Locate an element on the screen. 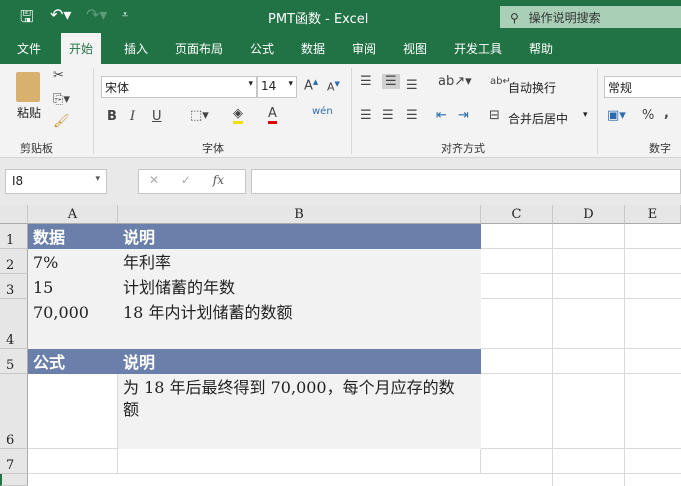 The height and width of the screenshot is (486, 681). cancel-icon: ✕ is located at coordinates (154, 180).